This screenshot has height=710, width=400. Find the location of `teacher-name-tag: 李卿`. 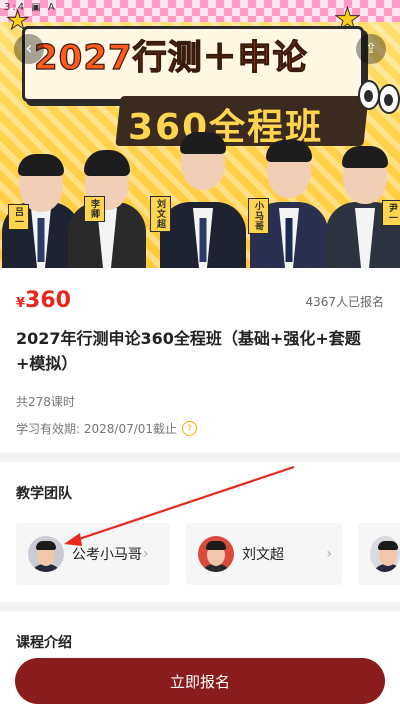

teacher-name-tag: 李卿 is located at coordinates (94, 209).